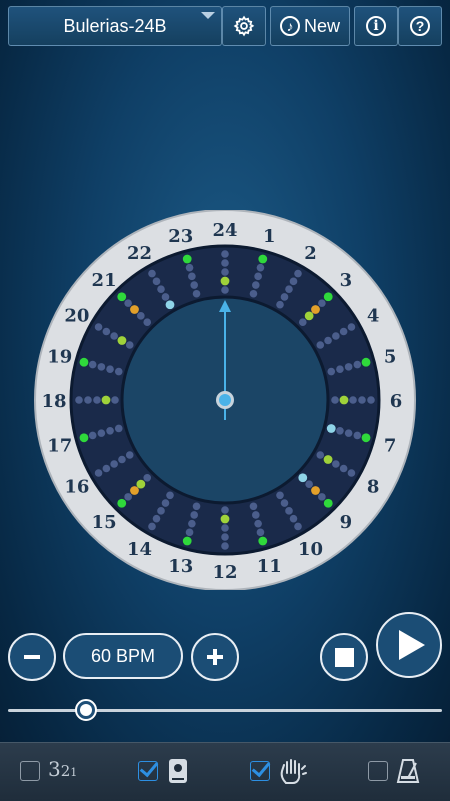 This screenshot has width=450, height=801. I want to click on count-in-icon: 321, so click(63, 769).